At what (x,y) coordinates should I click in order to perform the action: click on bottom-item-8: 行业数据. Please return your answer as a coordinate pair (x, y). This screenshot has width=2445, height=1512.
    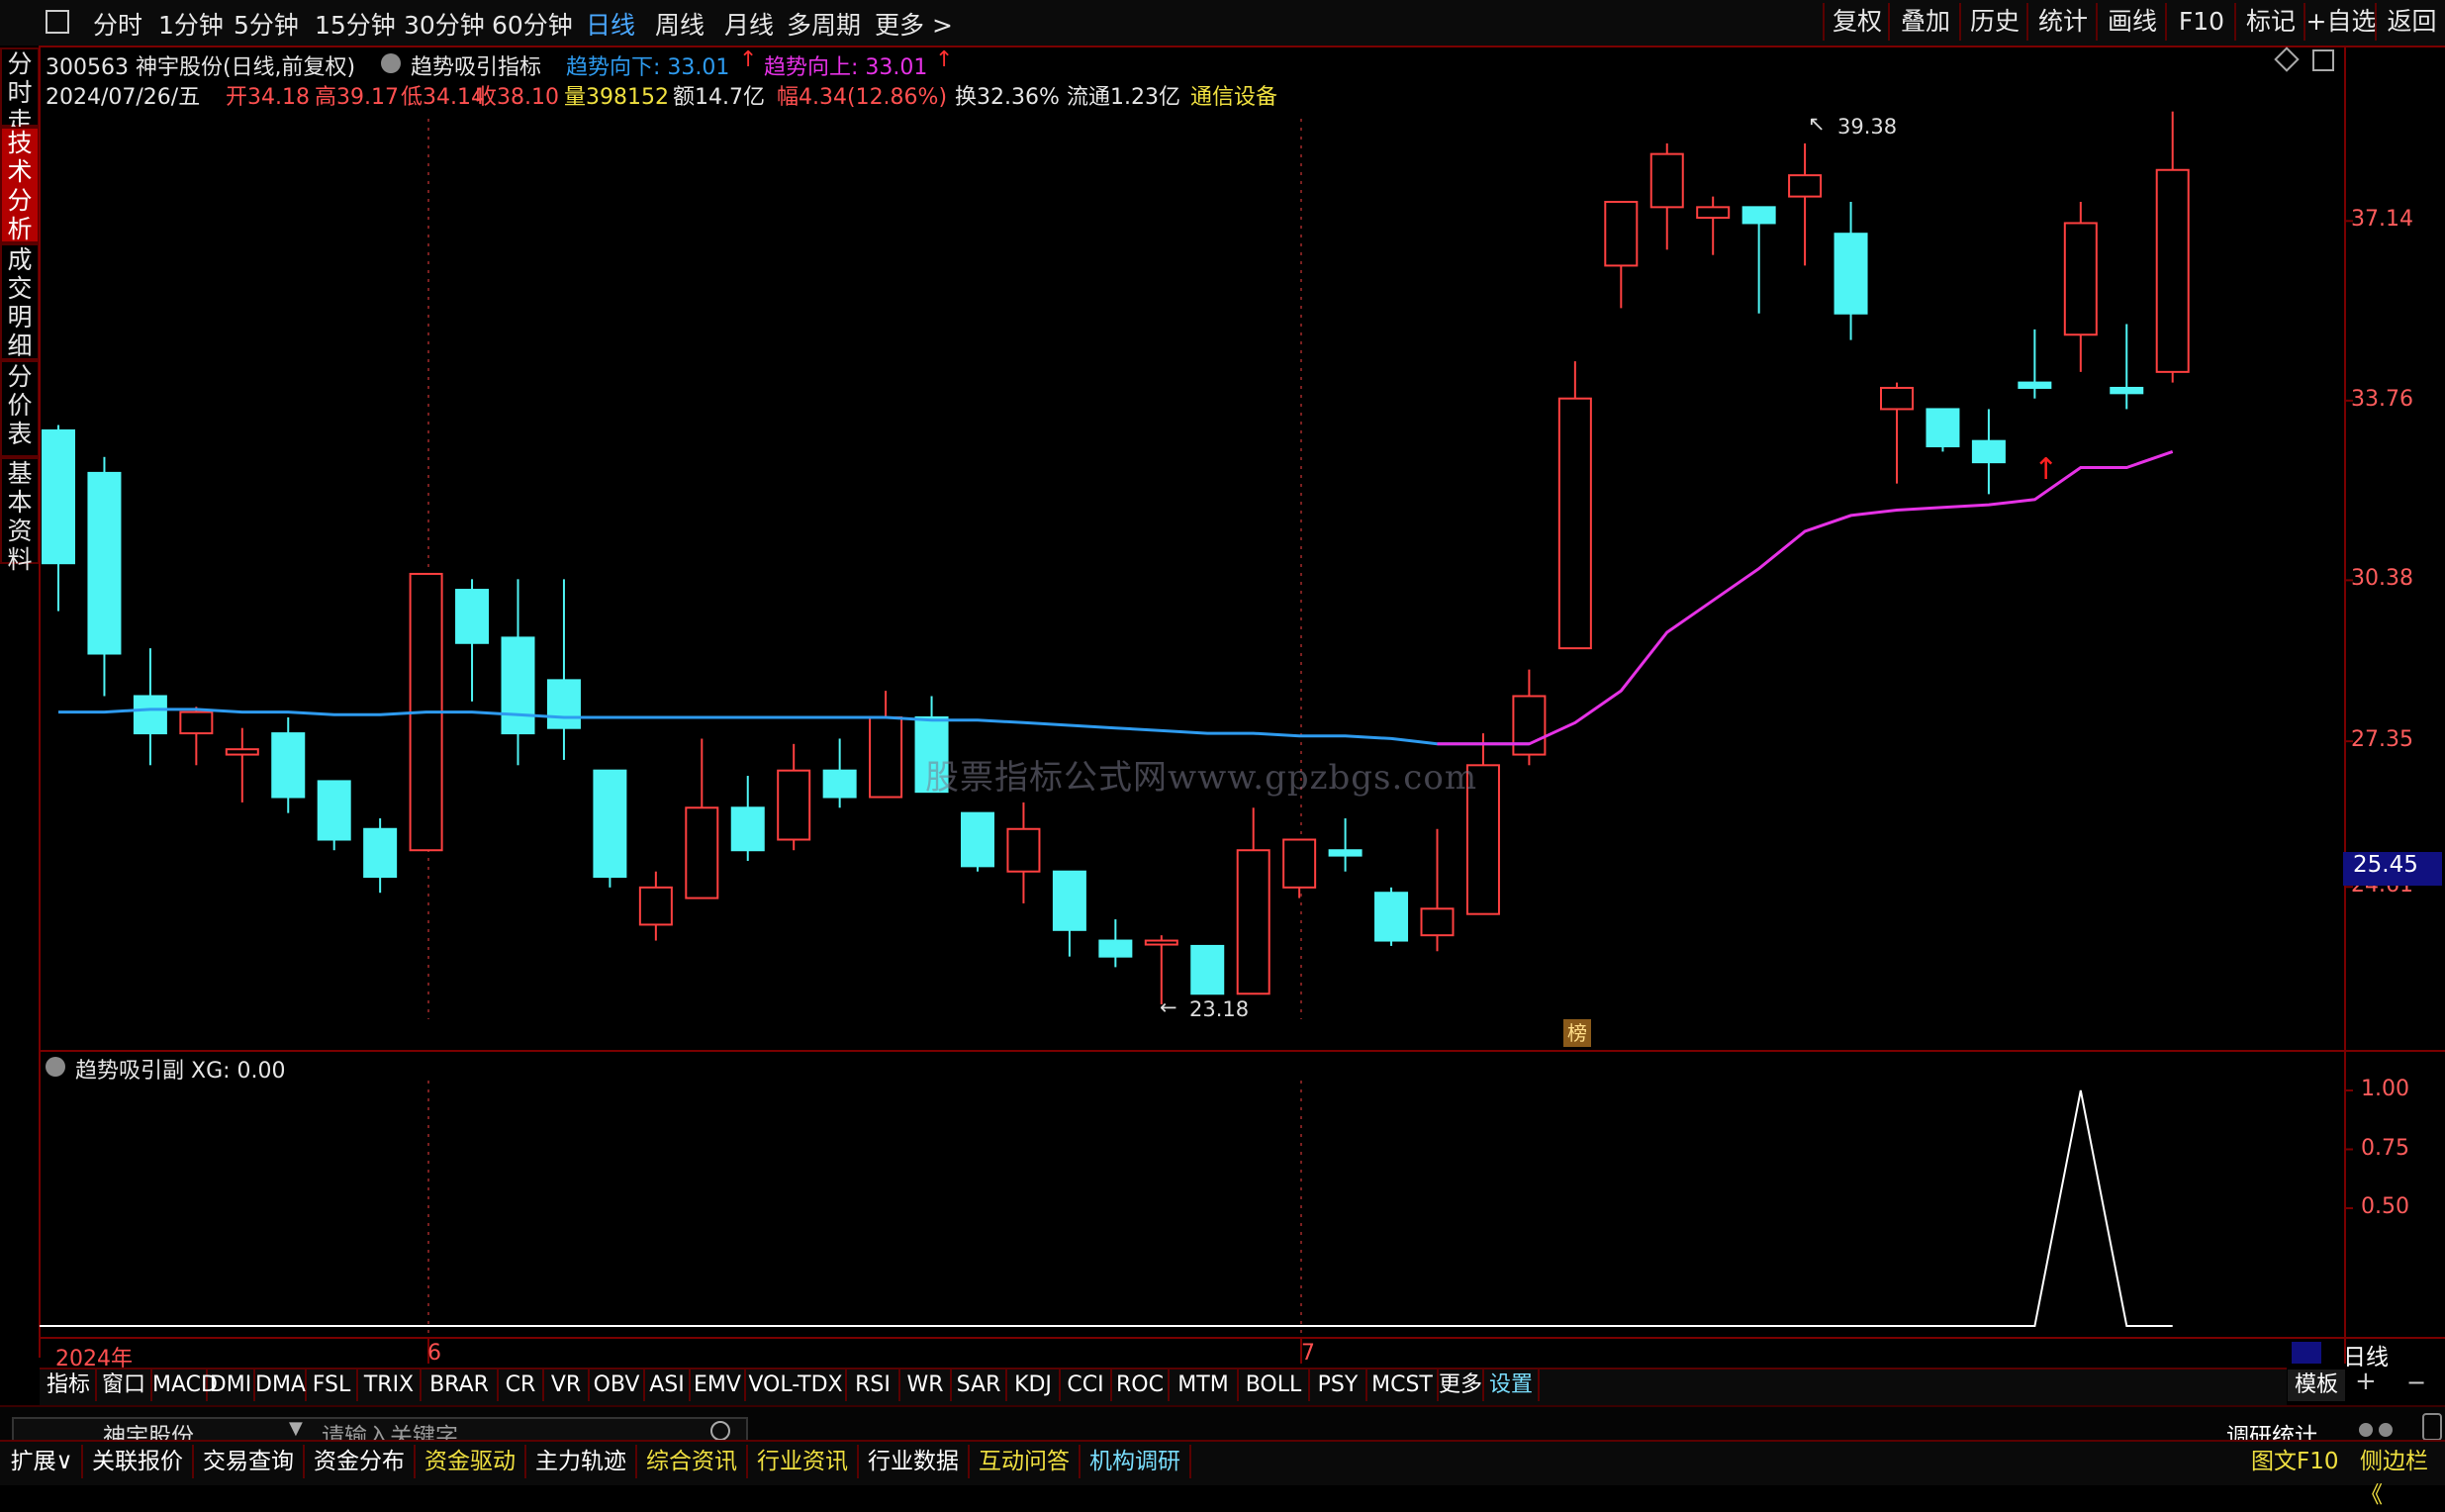
    Looking at the image, I should click on (915, 1462).